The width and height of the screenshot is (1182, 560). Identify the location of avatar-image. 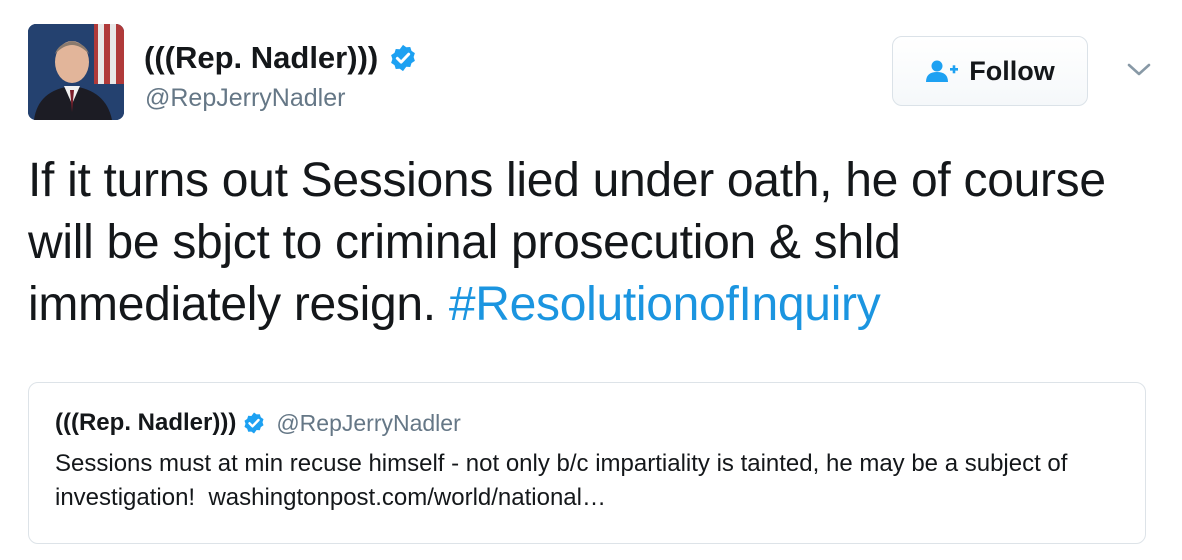
(76, 72).